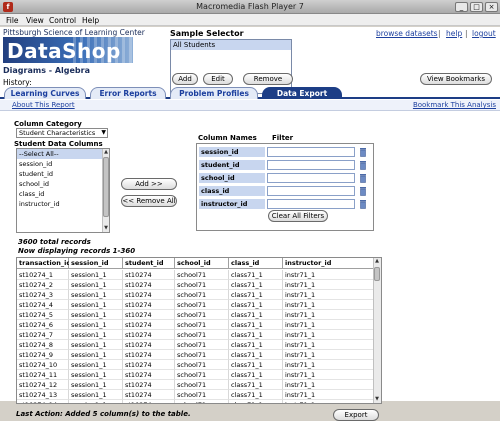  I want to click on sample-edit-button: Edit, so click(218, 79).